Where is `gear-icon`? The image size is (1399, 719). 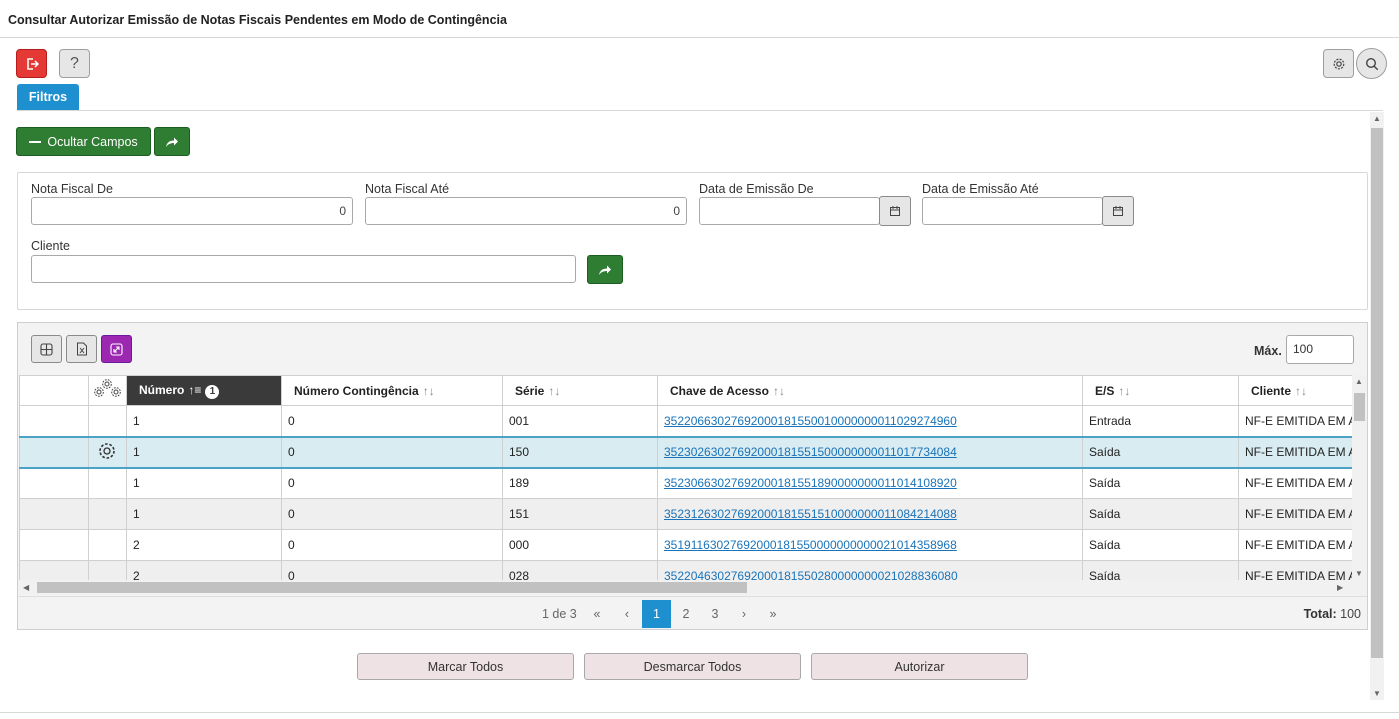
gear-icon is located at coordinates (107, 451).